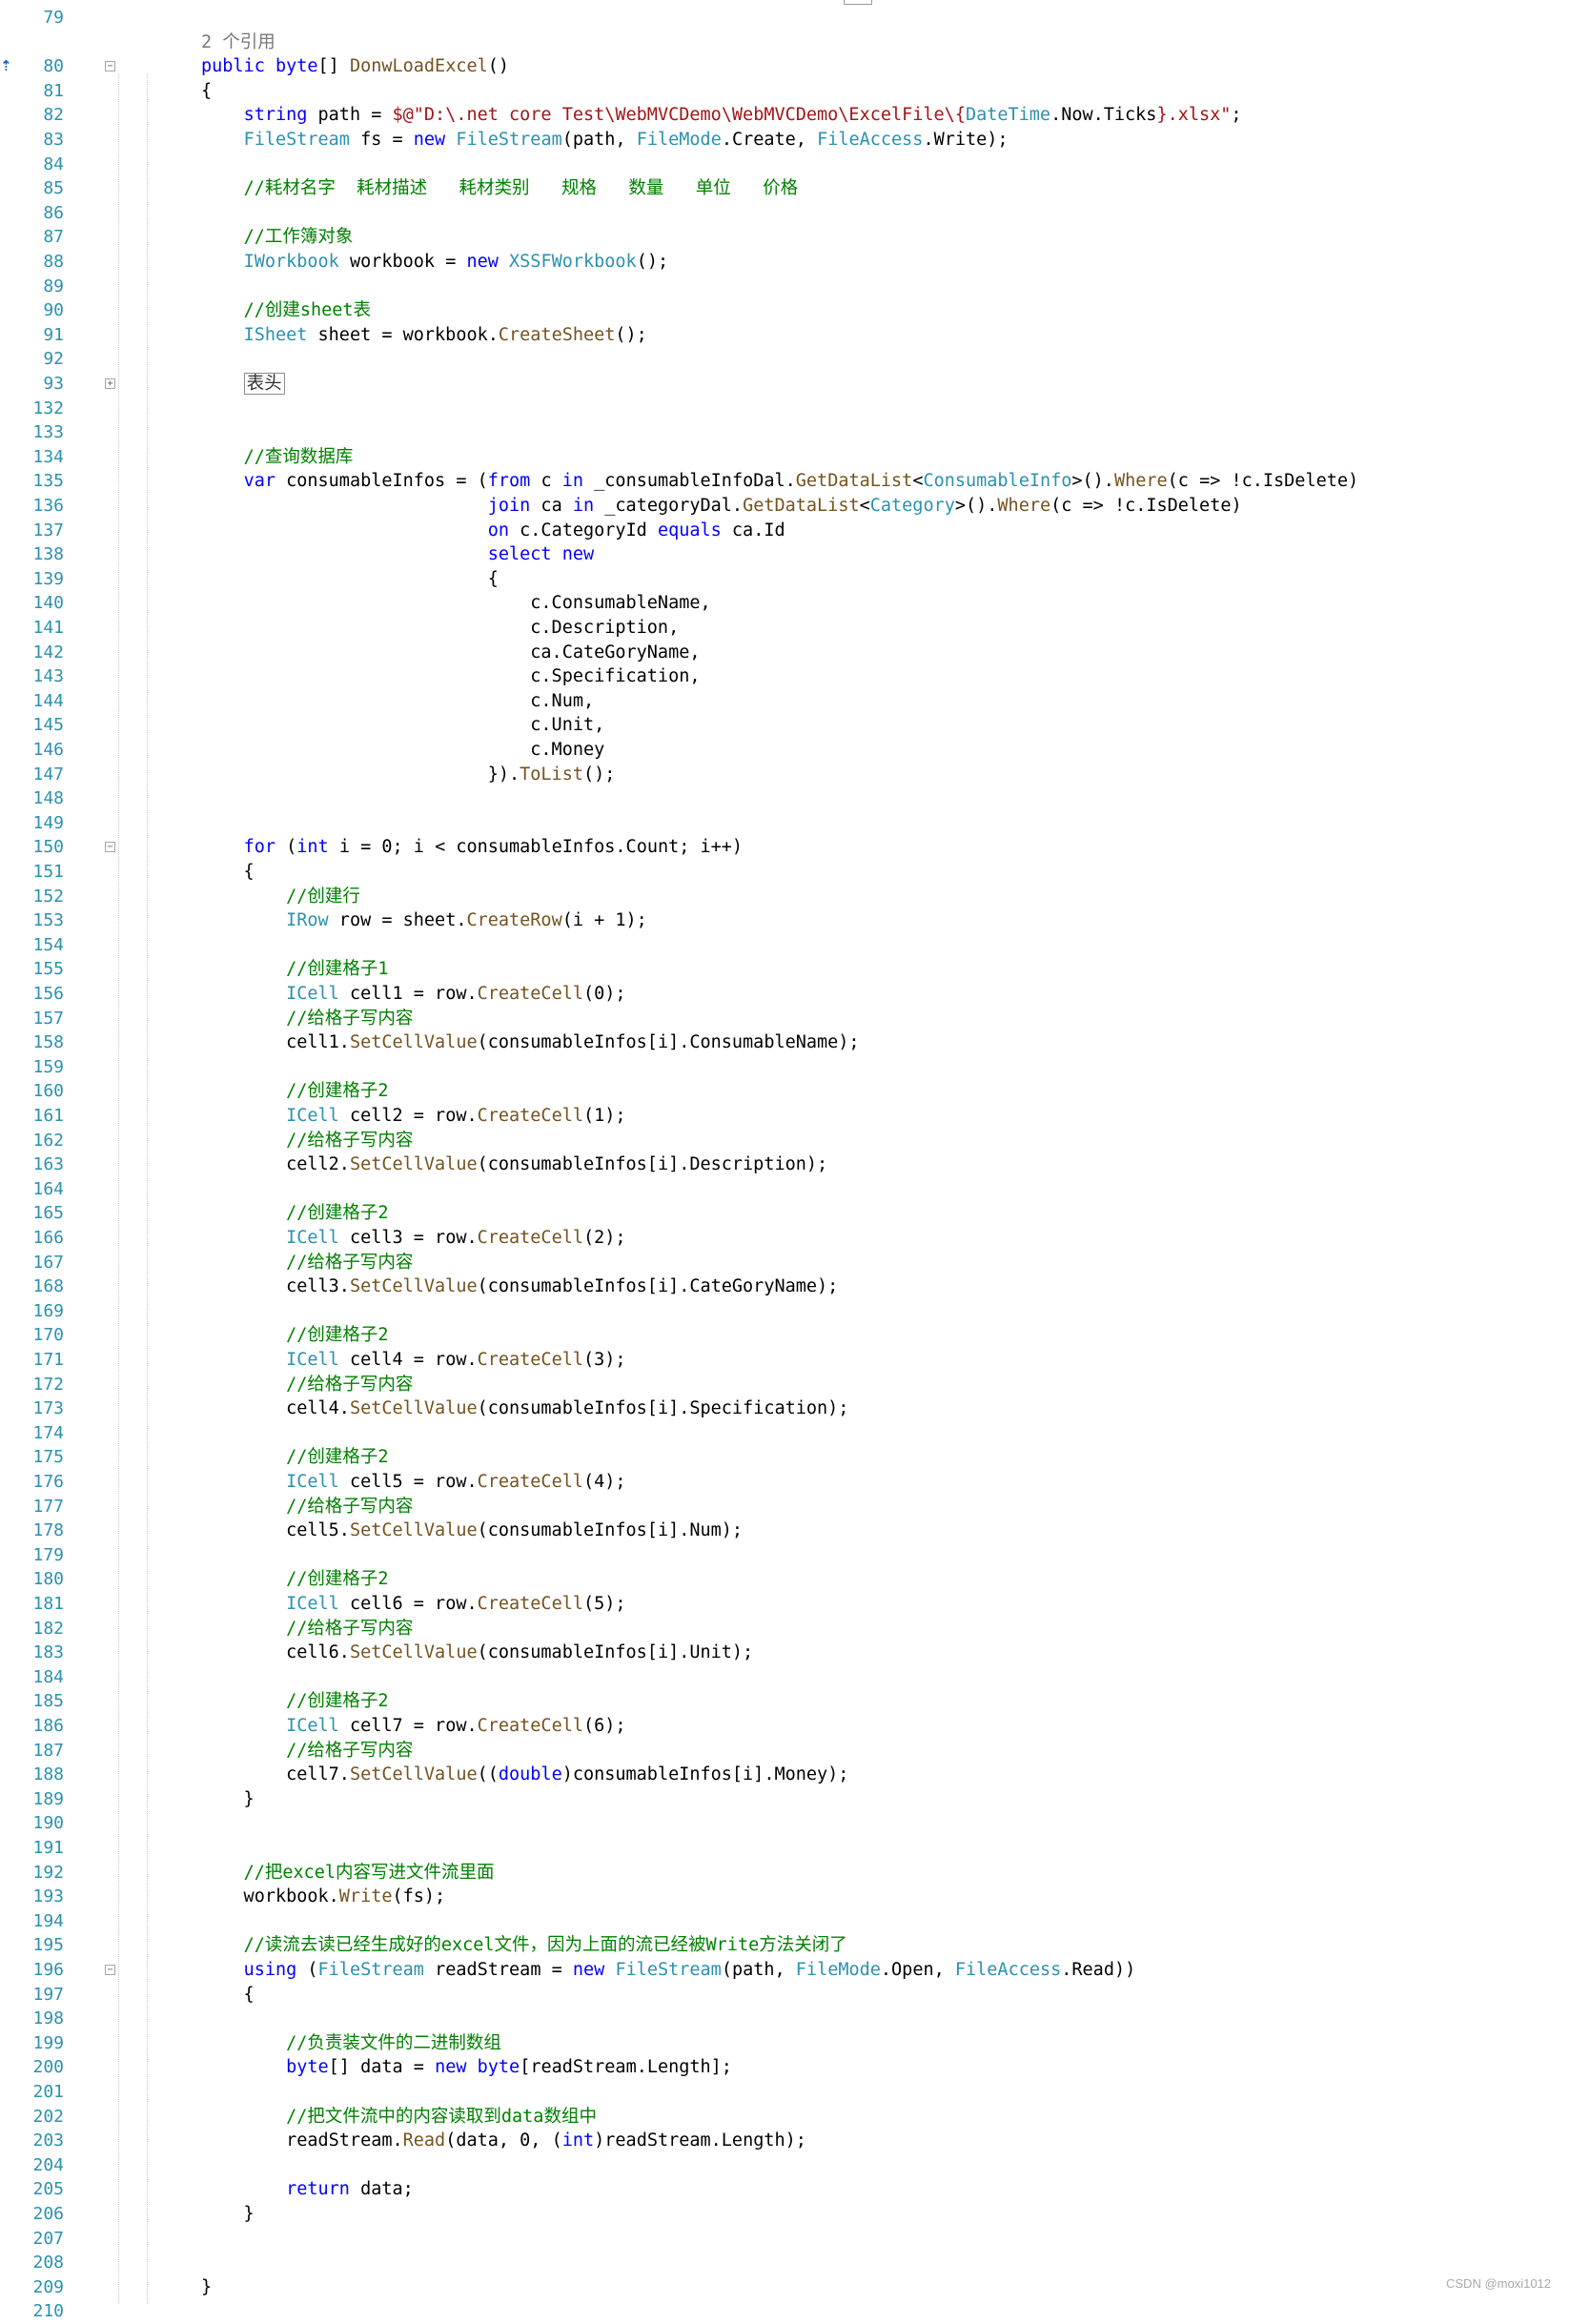 This screenshot has width=1570, height=2324. I want to click on code-text: 2 个引用, so click(238, 43).